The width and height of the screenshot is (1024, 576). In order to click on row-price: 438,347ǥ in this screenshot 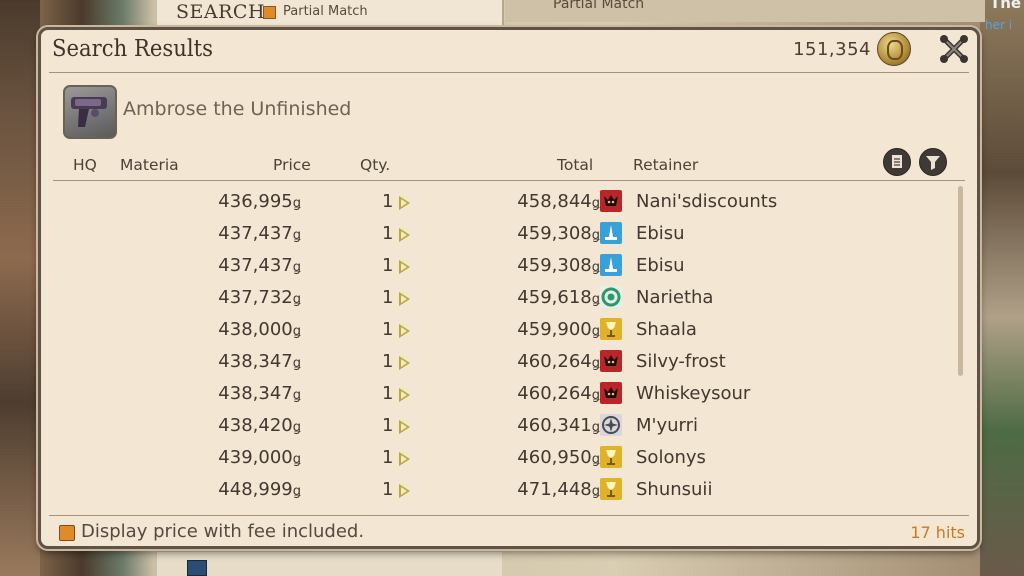, I will do `click(259, 361)`.